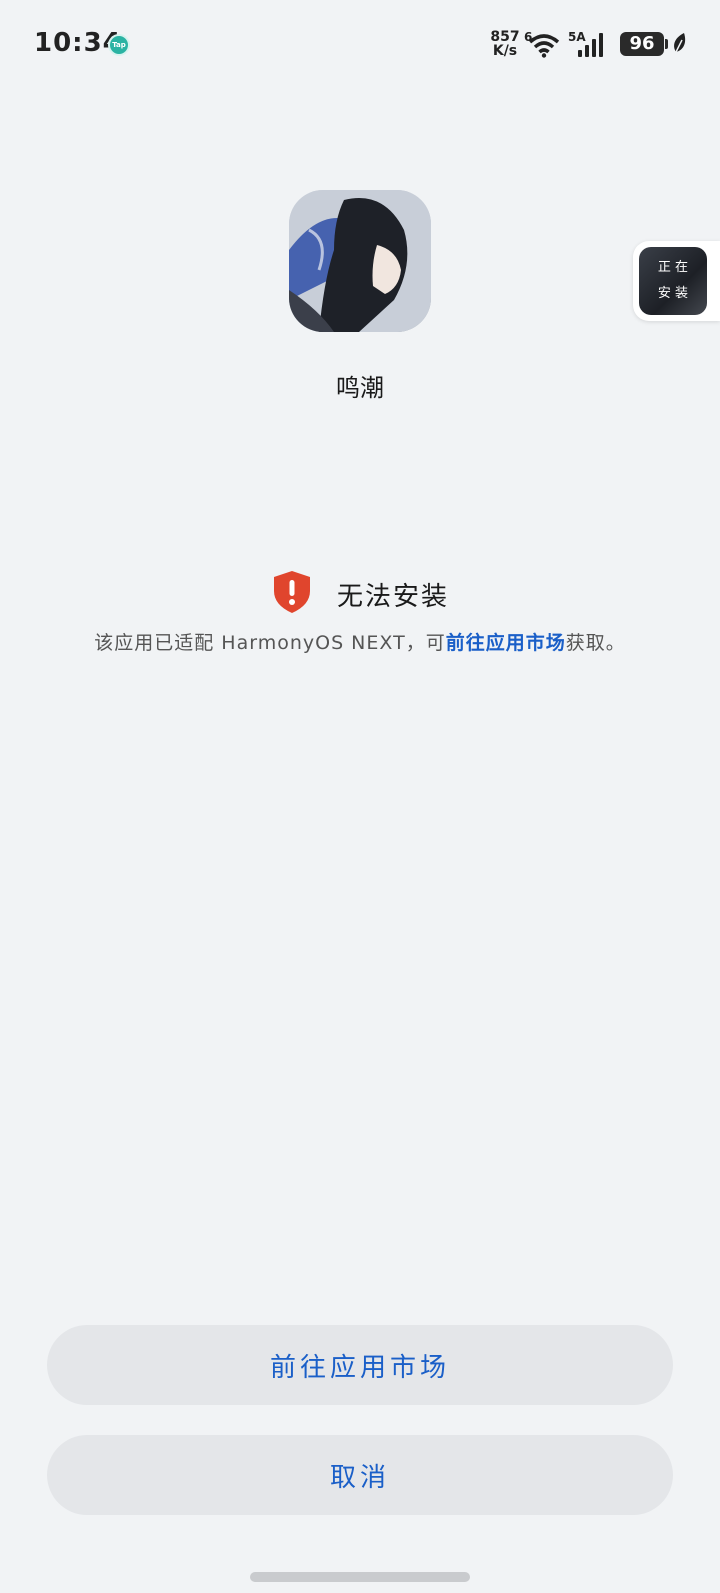 The height and width of the screenshot is (1593, 720). I want to click on installing-label-line1: 正 在, so click(673, 267).